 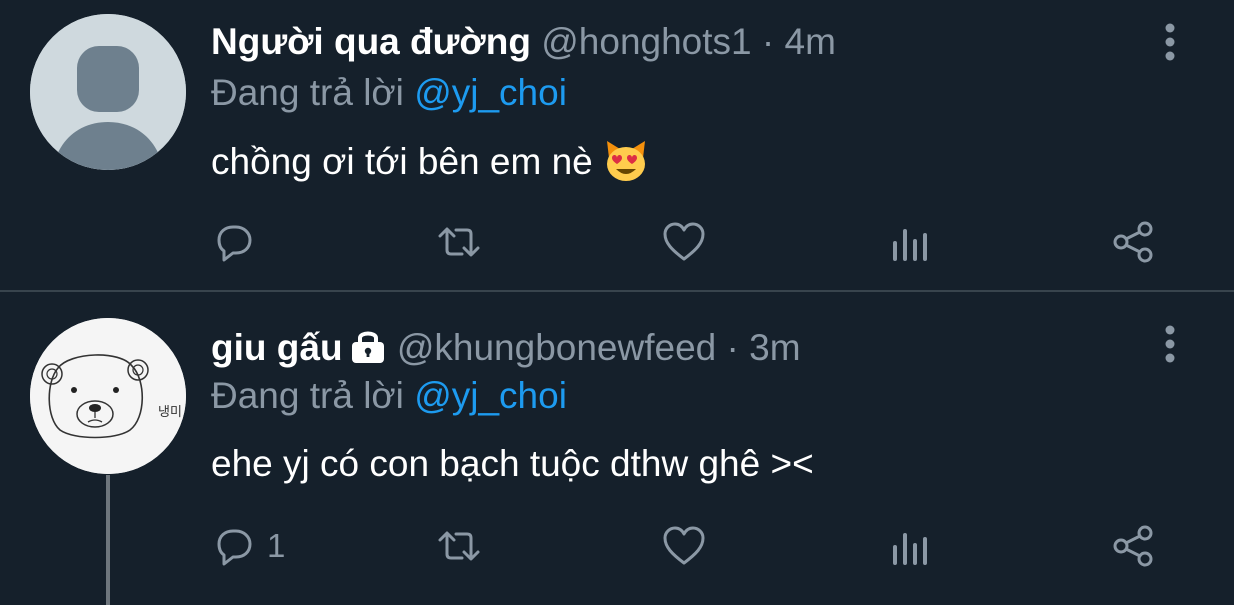 What do you see at coordinates (556, 347) in the screenshot?
I see `user-handle: @khungbonewfeed` at bounding box center [556, 347].